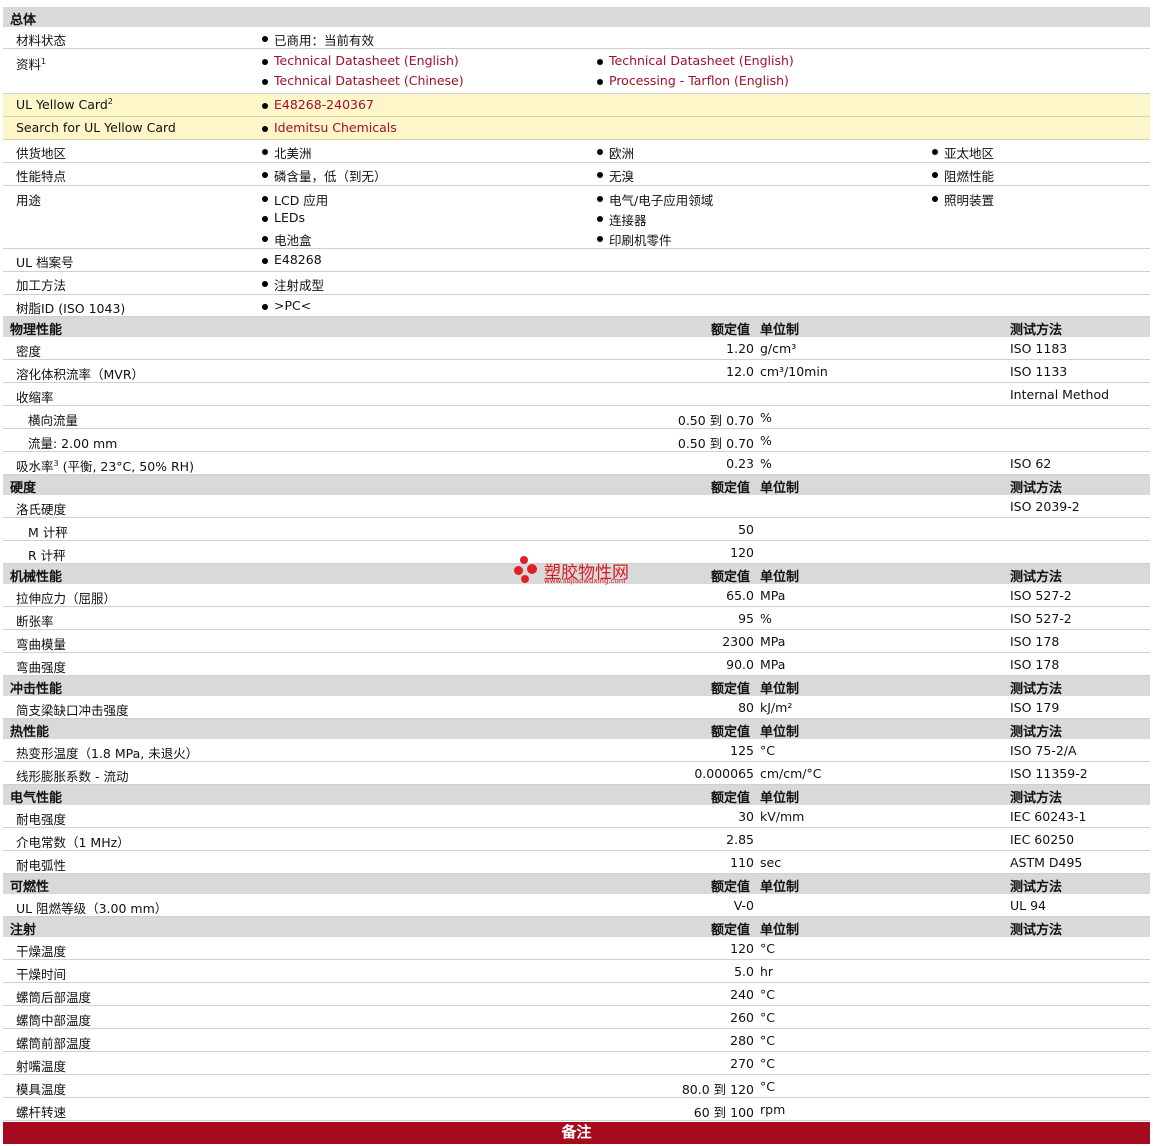  Describe the element at coordinates (294, 199) in the screenshot. I see `use-item: LCD 应用` at that location.